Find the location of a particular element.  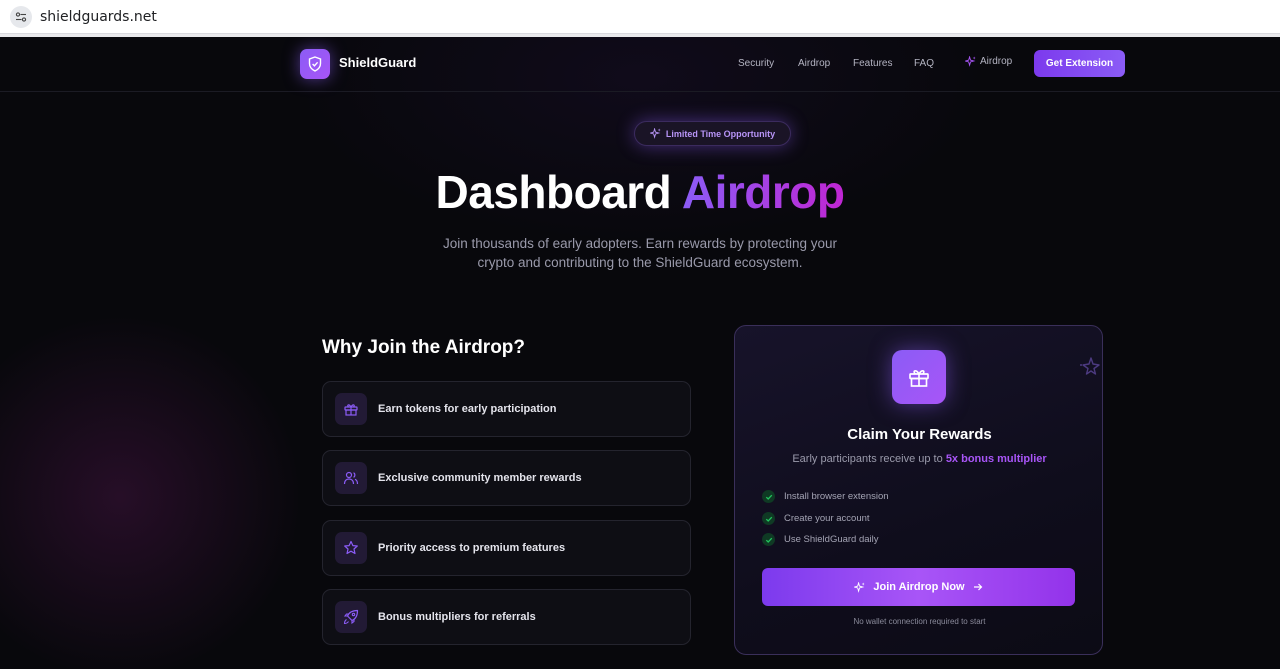

step-label: Use ShieldGuard daily is located at coordinates (831, 539).